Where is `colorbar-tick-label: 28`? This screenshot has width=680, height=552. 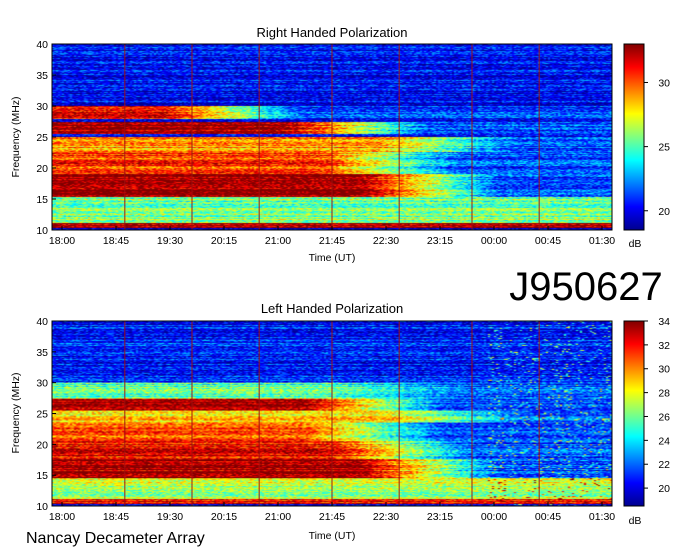 colorbar-tick-label: 28 is located at coordinates (664, 394).